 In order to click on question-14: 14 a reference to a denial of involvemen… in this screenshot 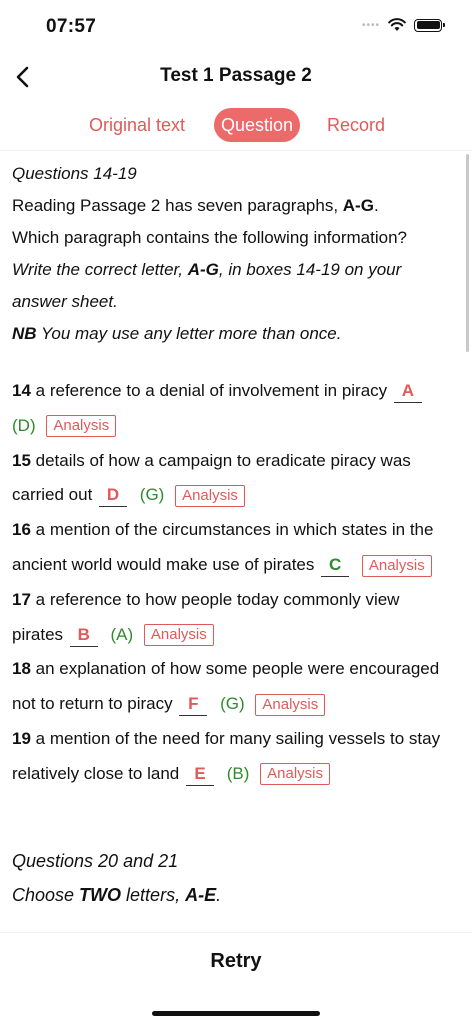, I will do `click(235, 391)`.